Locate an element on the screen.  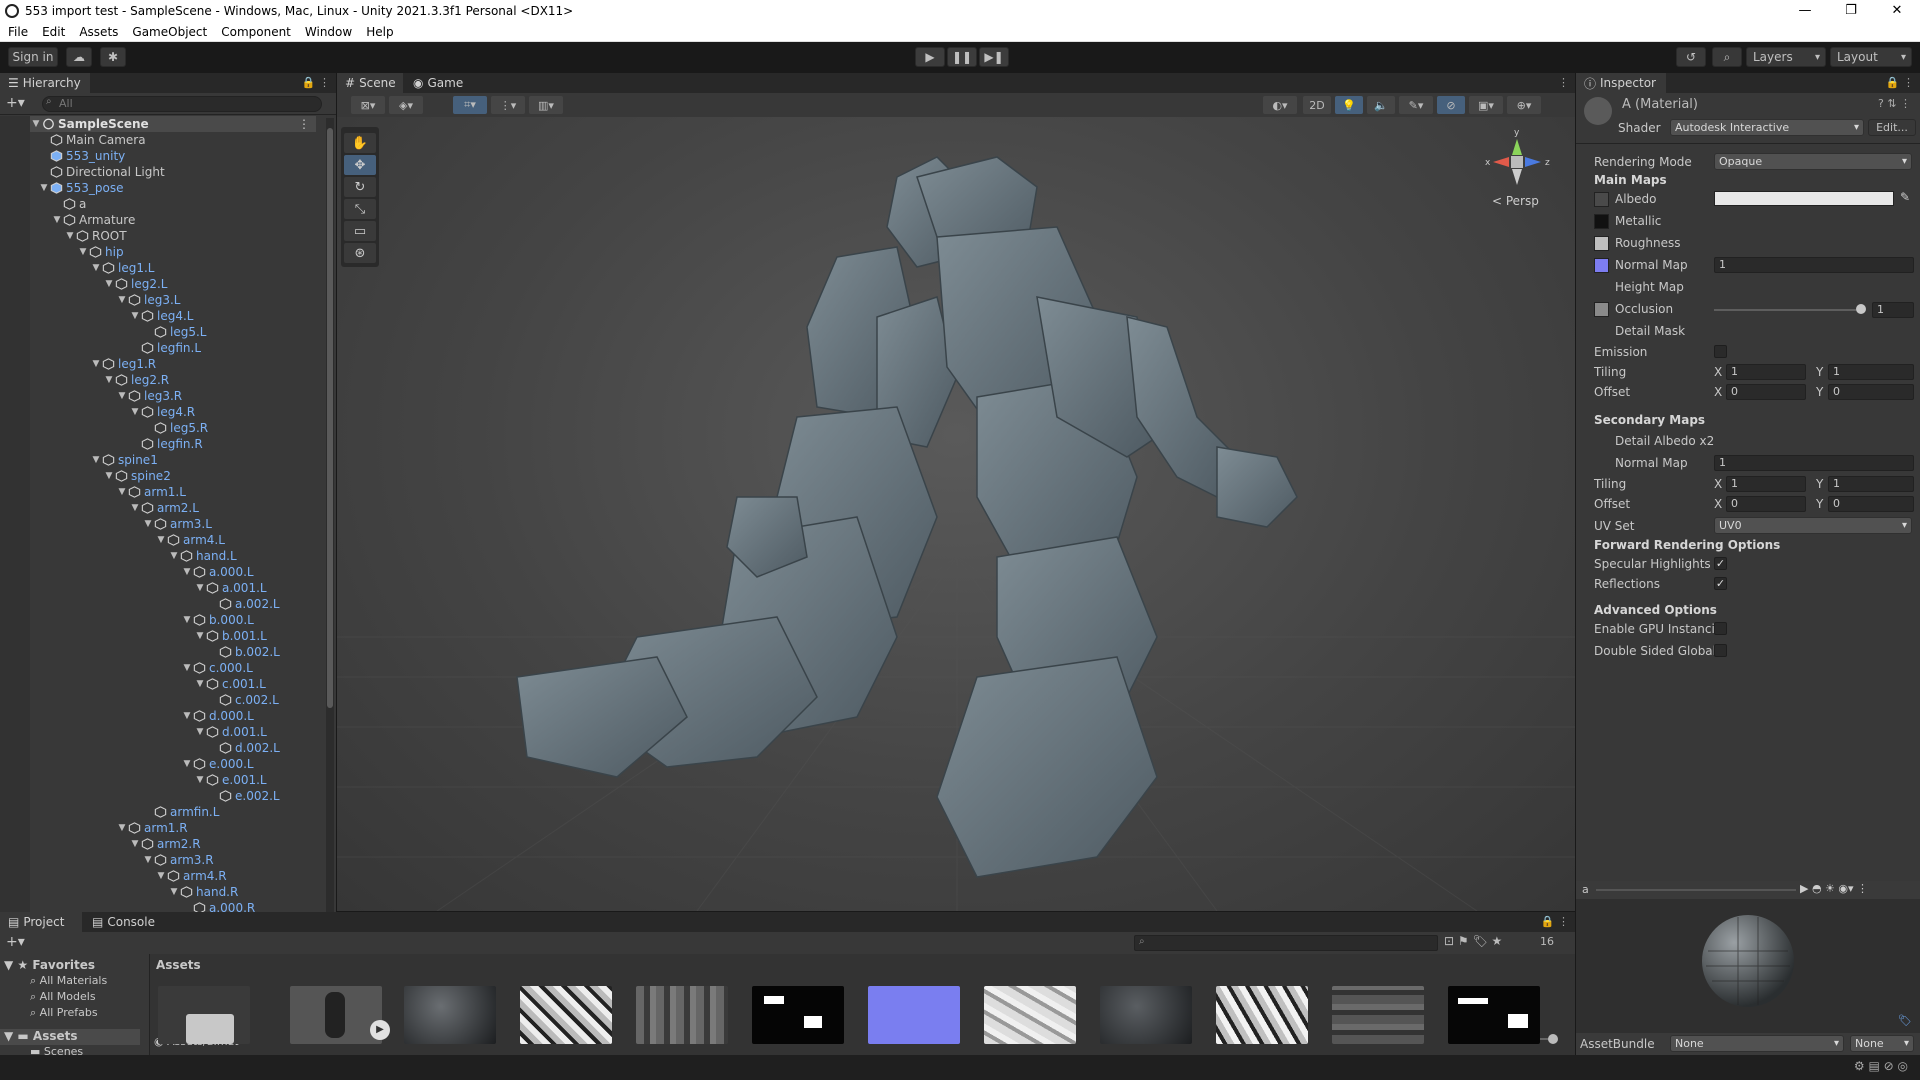
metallic-texture-slot is located at coordinates (1601, 221).